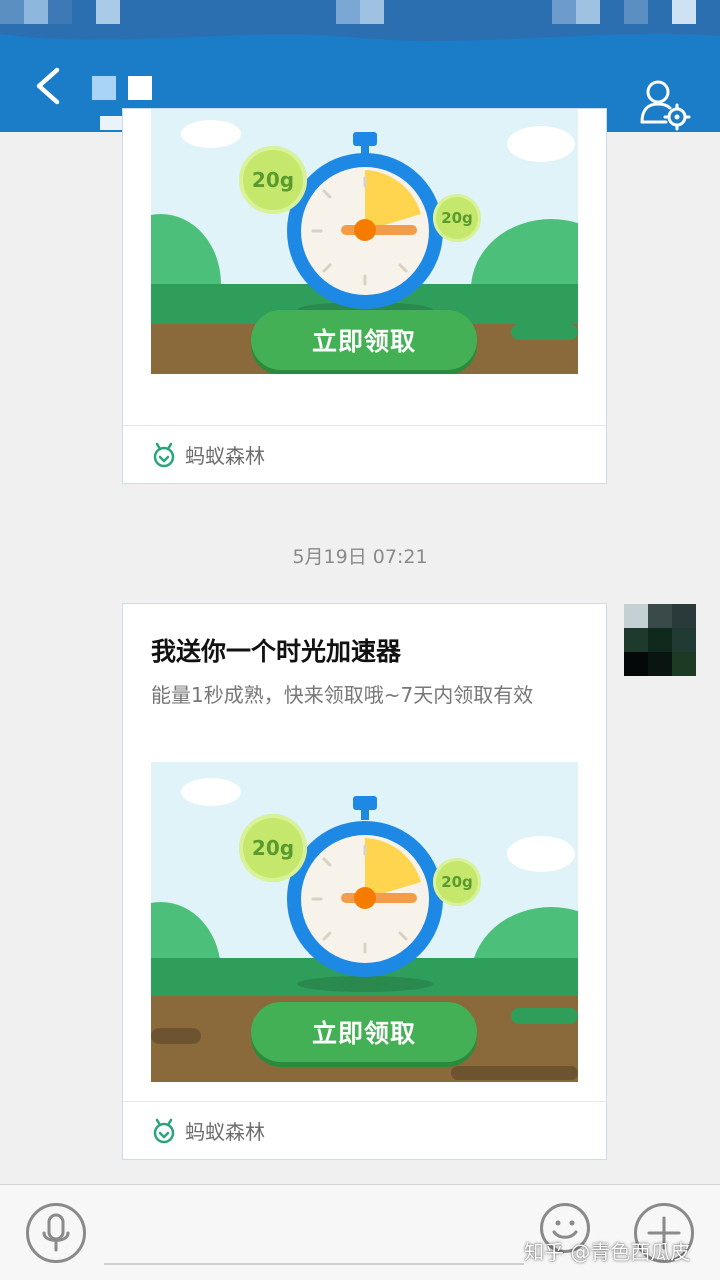 The image size is (720, 1280). I want to click on card-description: 能量1秒成熟，快来领取哦~7天内领取有效, so click(342, 695).